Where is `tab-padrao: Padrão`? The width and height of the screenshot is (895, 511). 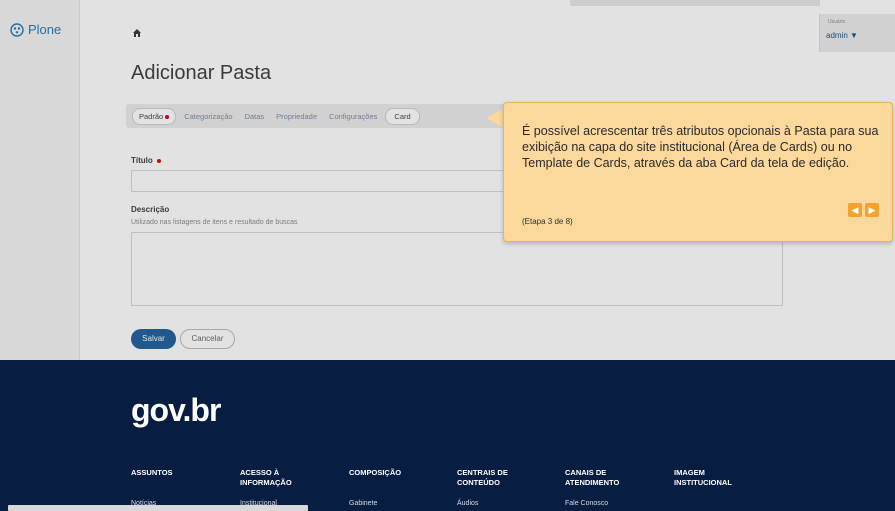
tab-padrao: Padrão is located at coordinates (154, 116).